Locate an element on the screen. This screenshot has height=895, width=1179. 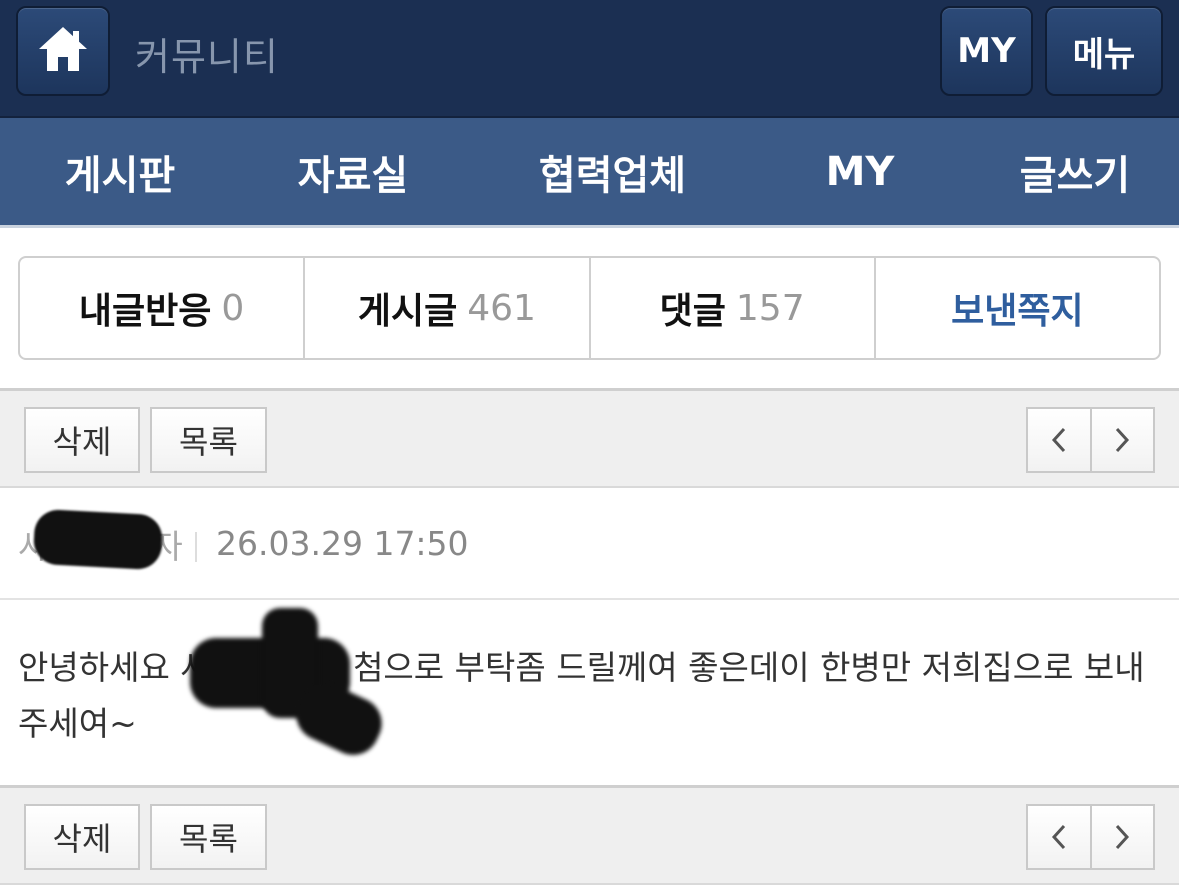
stat-posts-count: 461 is located at coordinates (501, 308).